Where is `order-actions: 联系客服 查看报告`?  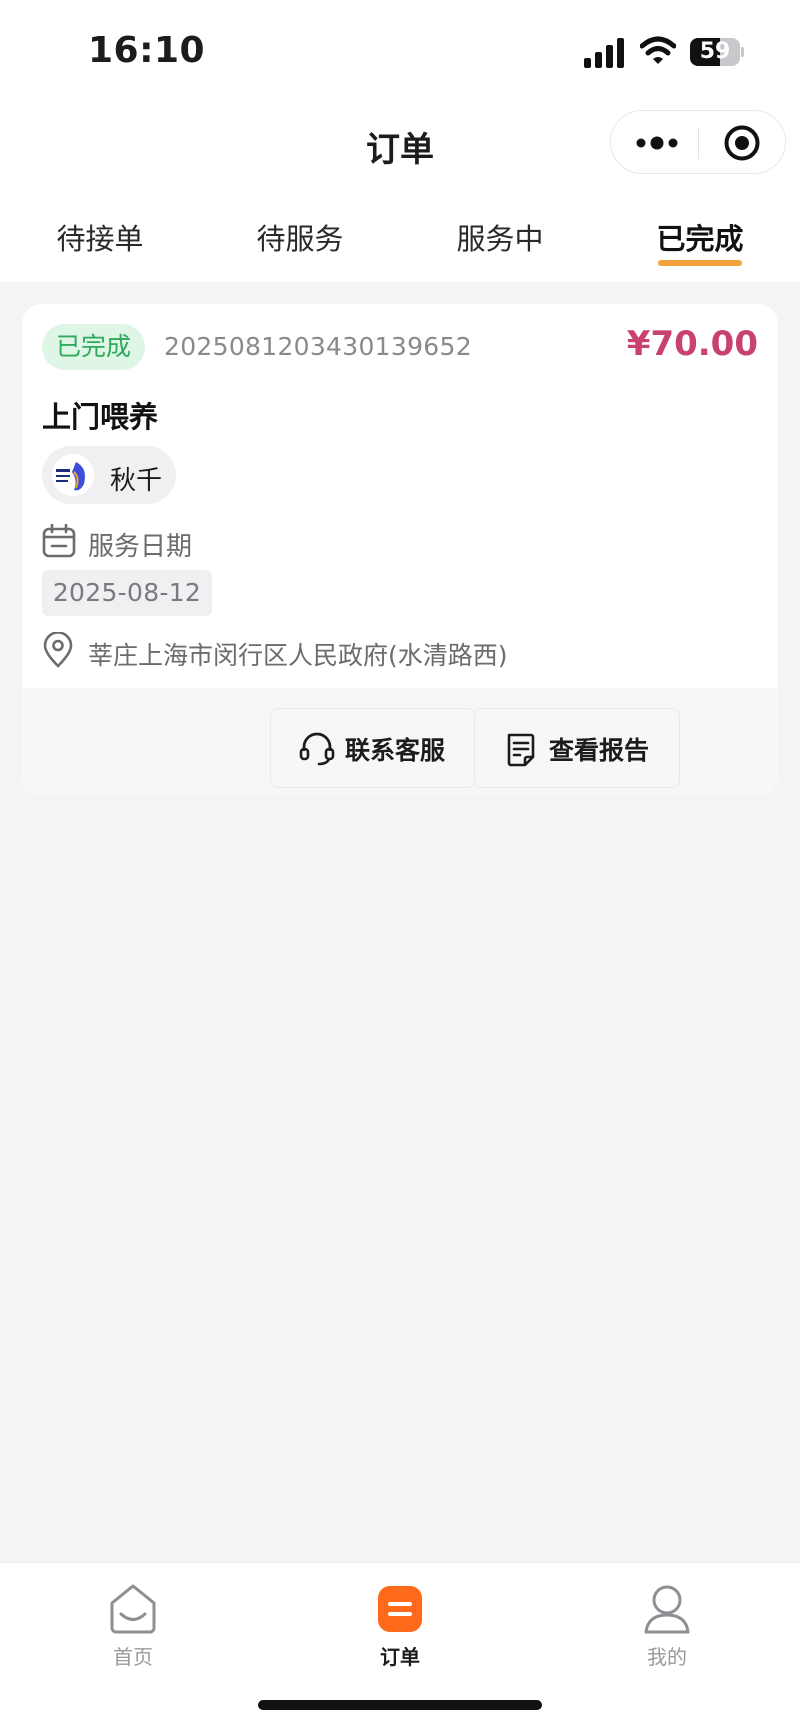 order-actions: 联系客服 查看报告 is located at coordinates (400, 742).